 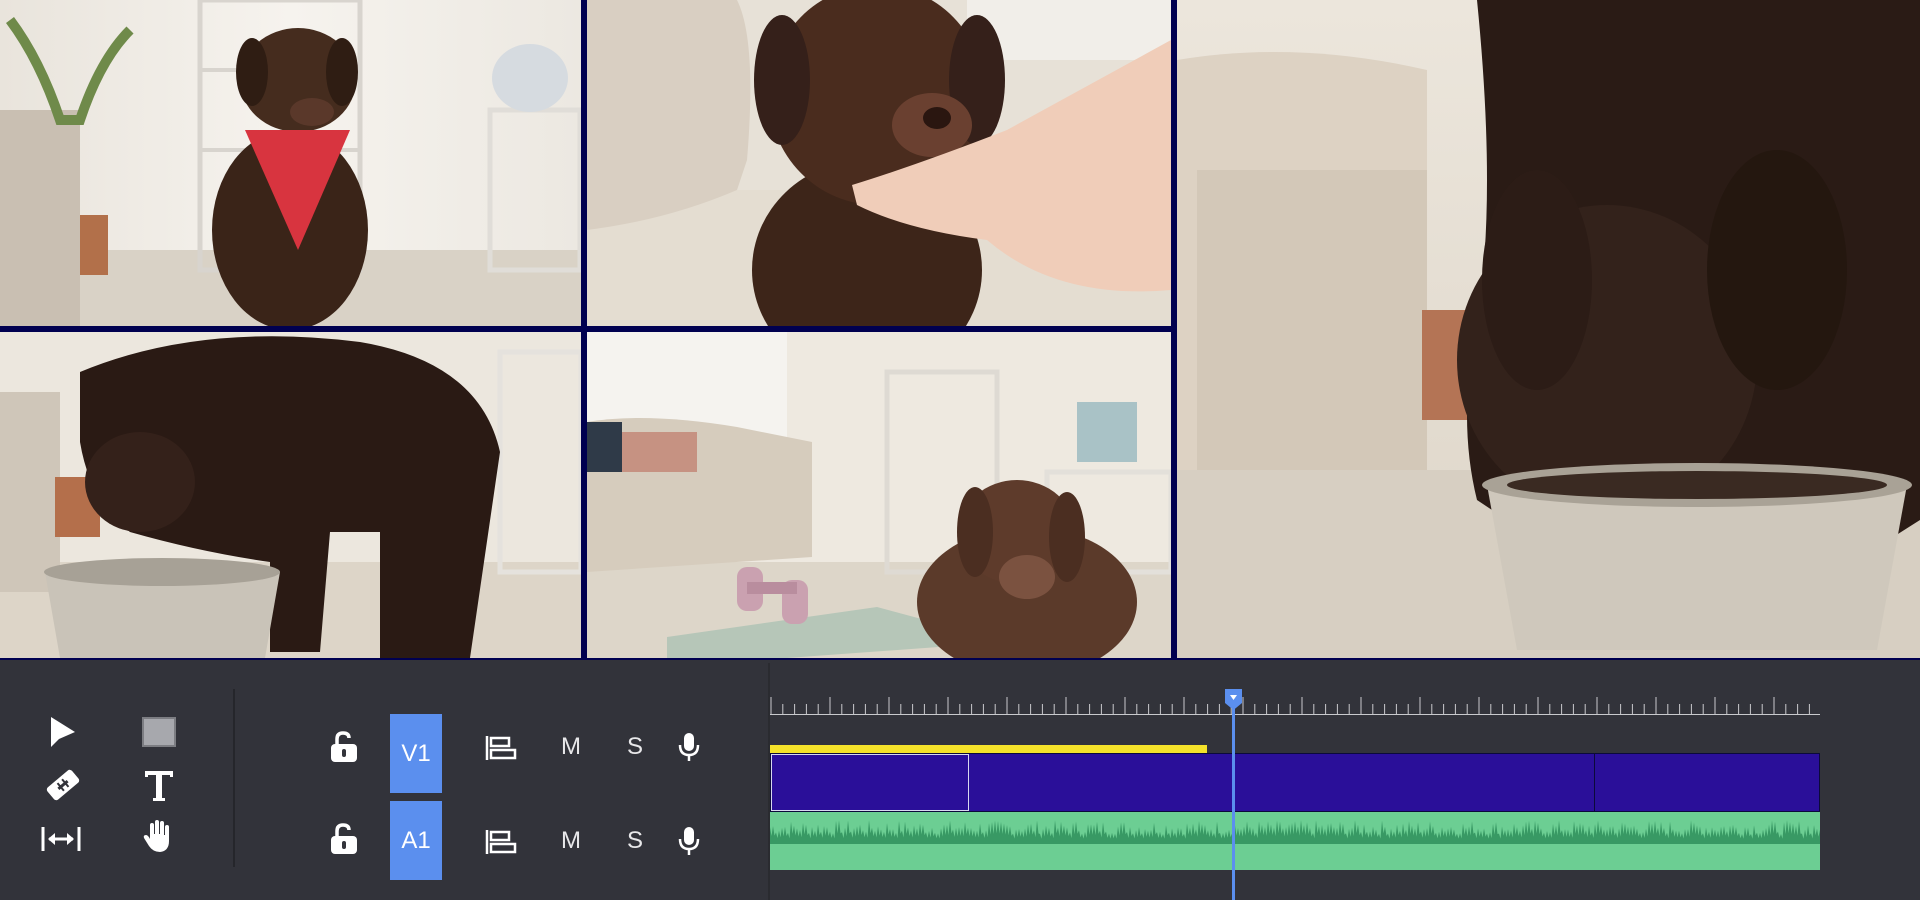 I want to click on ripple-tool, so click(x=61, y=839).